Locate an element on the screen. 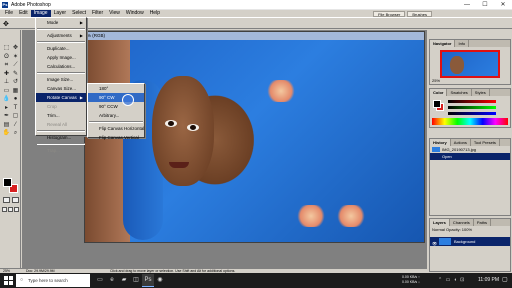  type-tool-icon: T is located at coordinates (15, 108).